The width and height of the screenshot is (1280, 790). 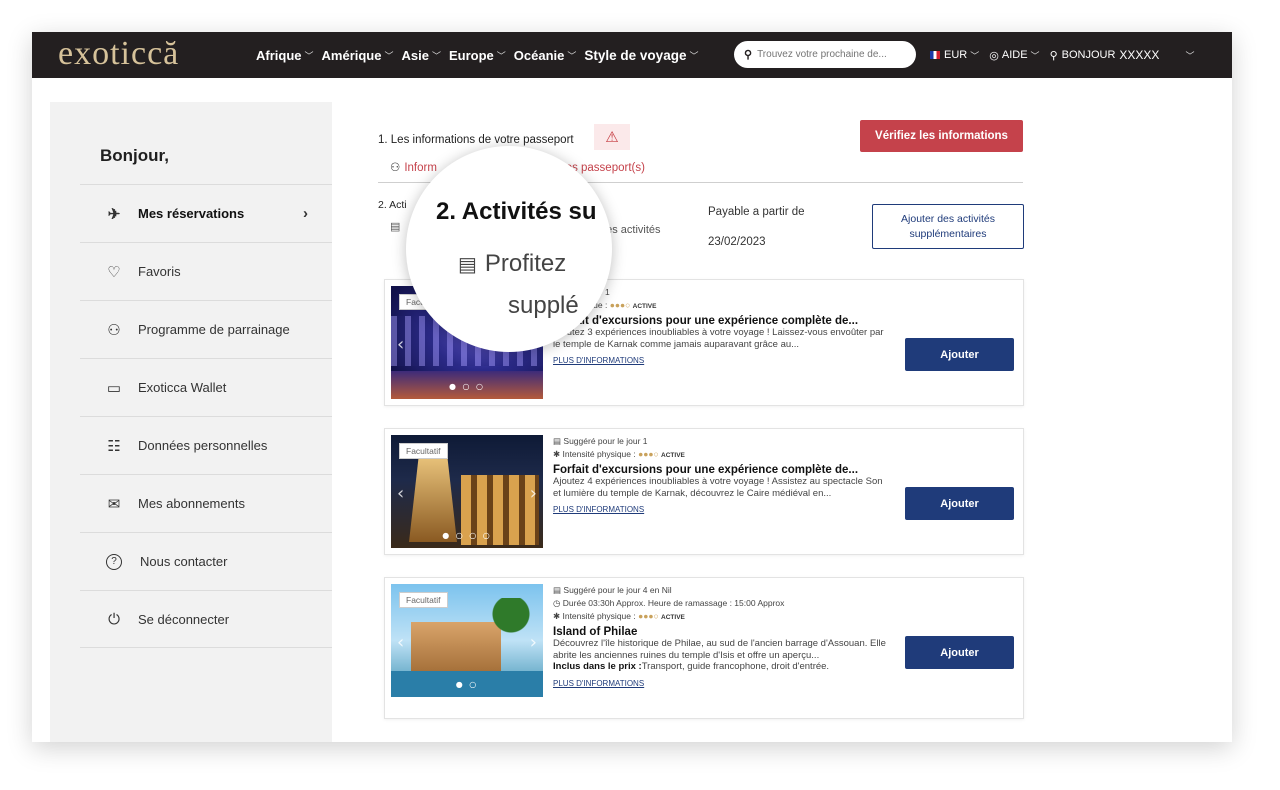 What do you see at coordinates (134, 155) in the screenshot?
I see `greeting-heading: Bonjour,` at bounding box center [134, 155].